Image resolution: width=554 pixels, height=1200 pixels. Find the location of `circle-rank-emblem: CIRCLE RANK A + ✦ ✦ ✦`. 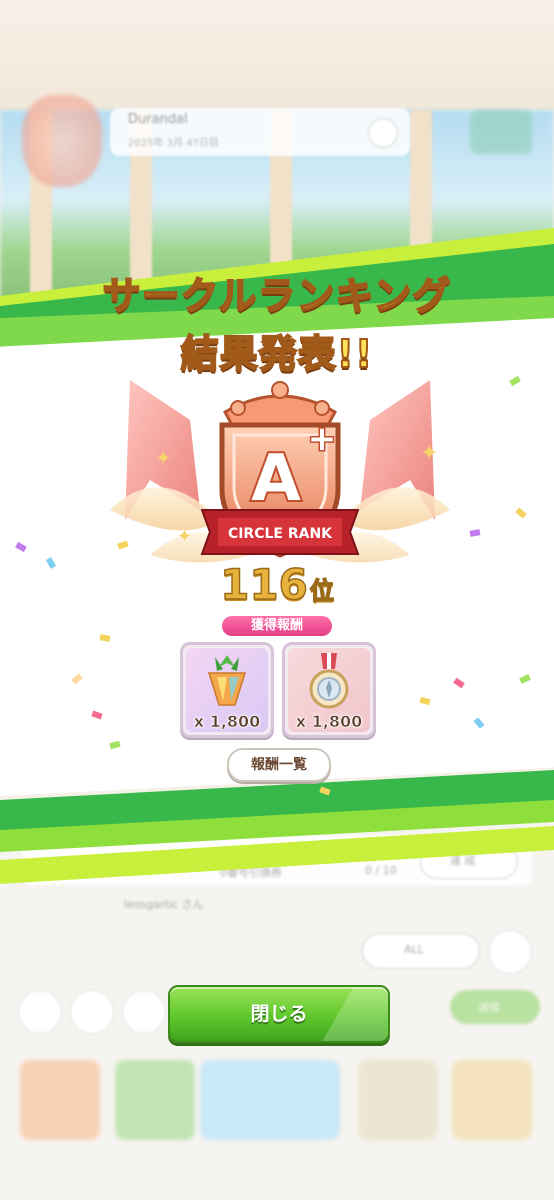

circle-rank-emblem: CIRCLE RANK A + ✦ ✦ ✦ is located at coordinates (280, 471).